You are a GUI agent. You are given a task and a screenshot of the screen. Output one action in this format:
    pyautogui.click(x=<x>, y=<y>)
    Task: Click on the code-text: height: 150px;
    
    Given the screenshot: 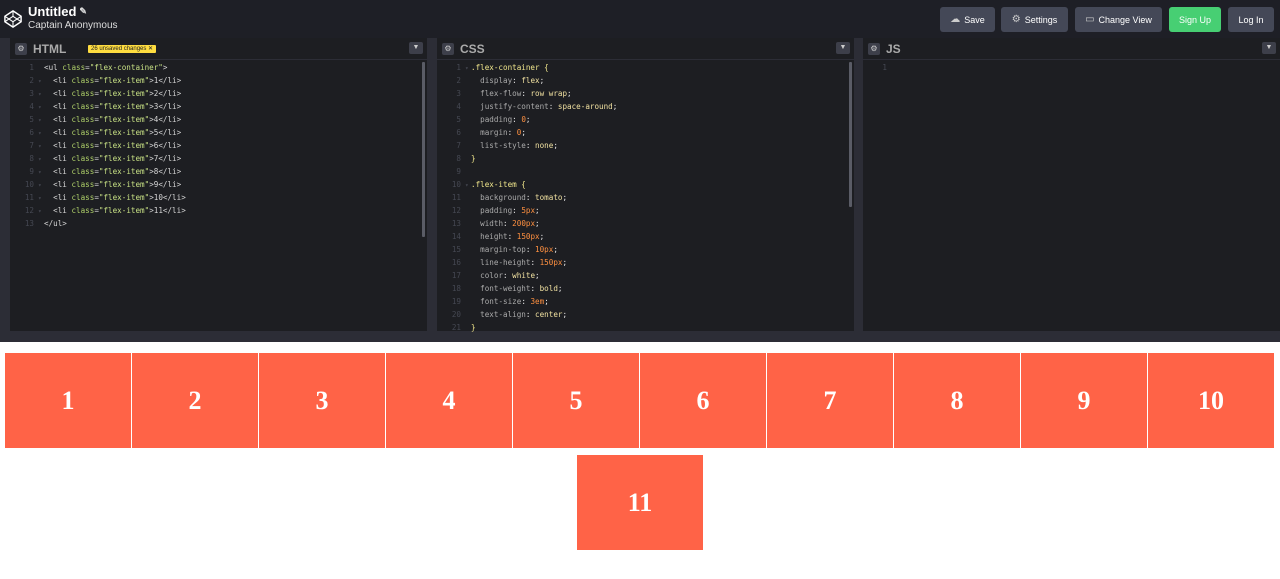 What is the action you would take?
    pyautogui.click(x=512, y=236)
    